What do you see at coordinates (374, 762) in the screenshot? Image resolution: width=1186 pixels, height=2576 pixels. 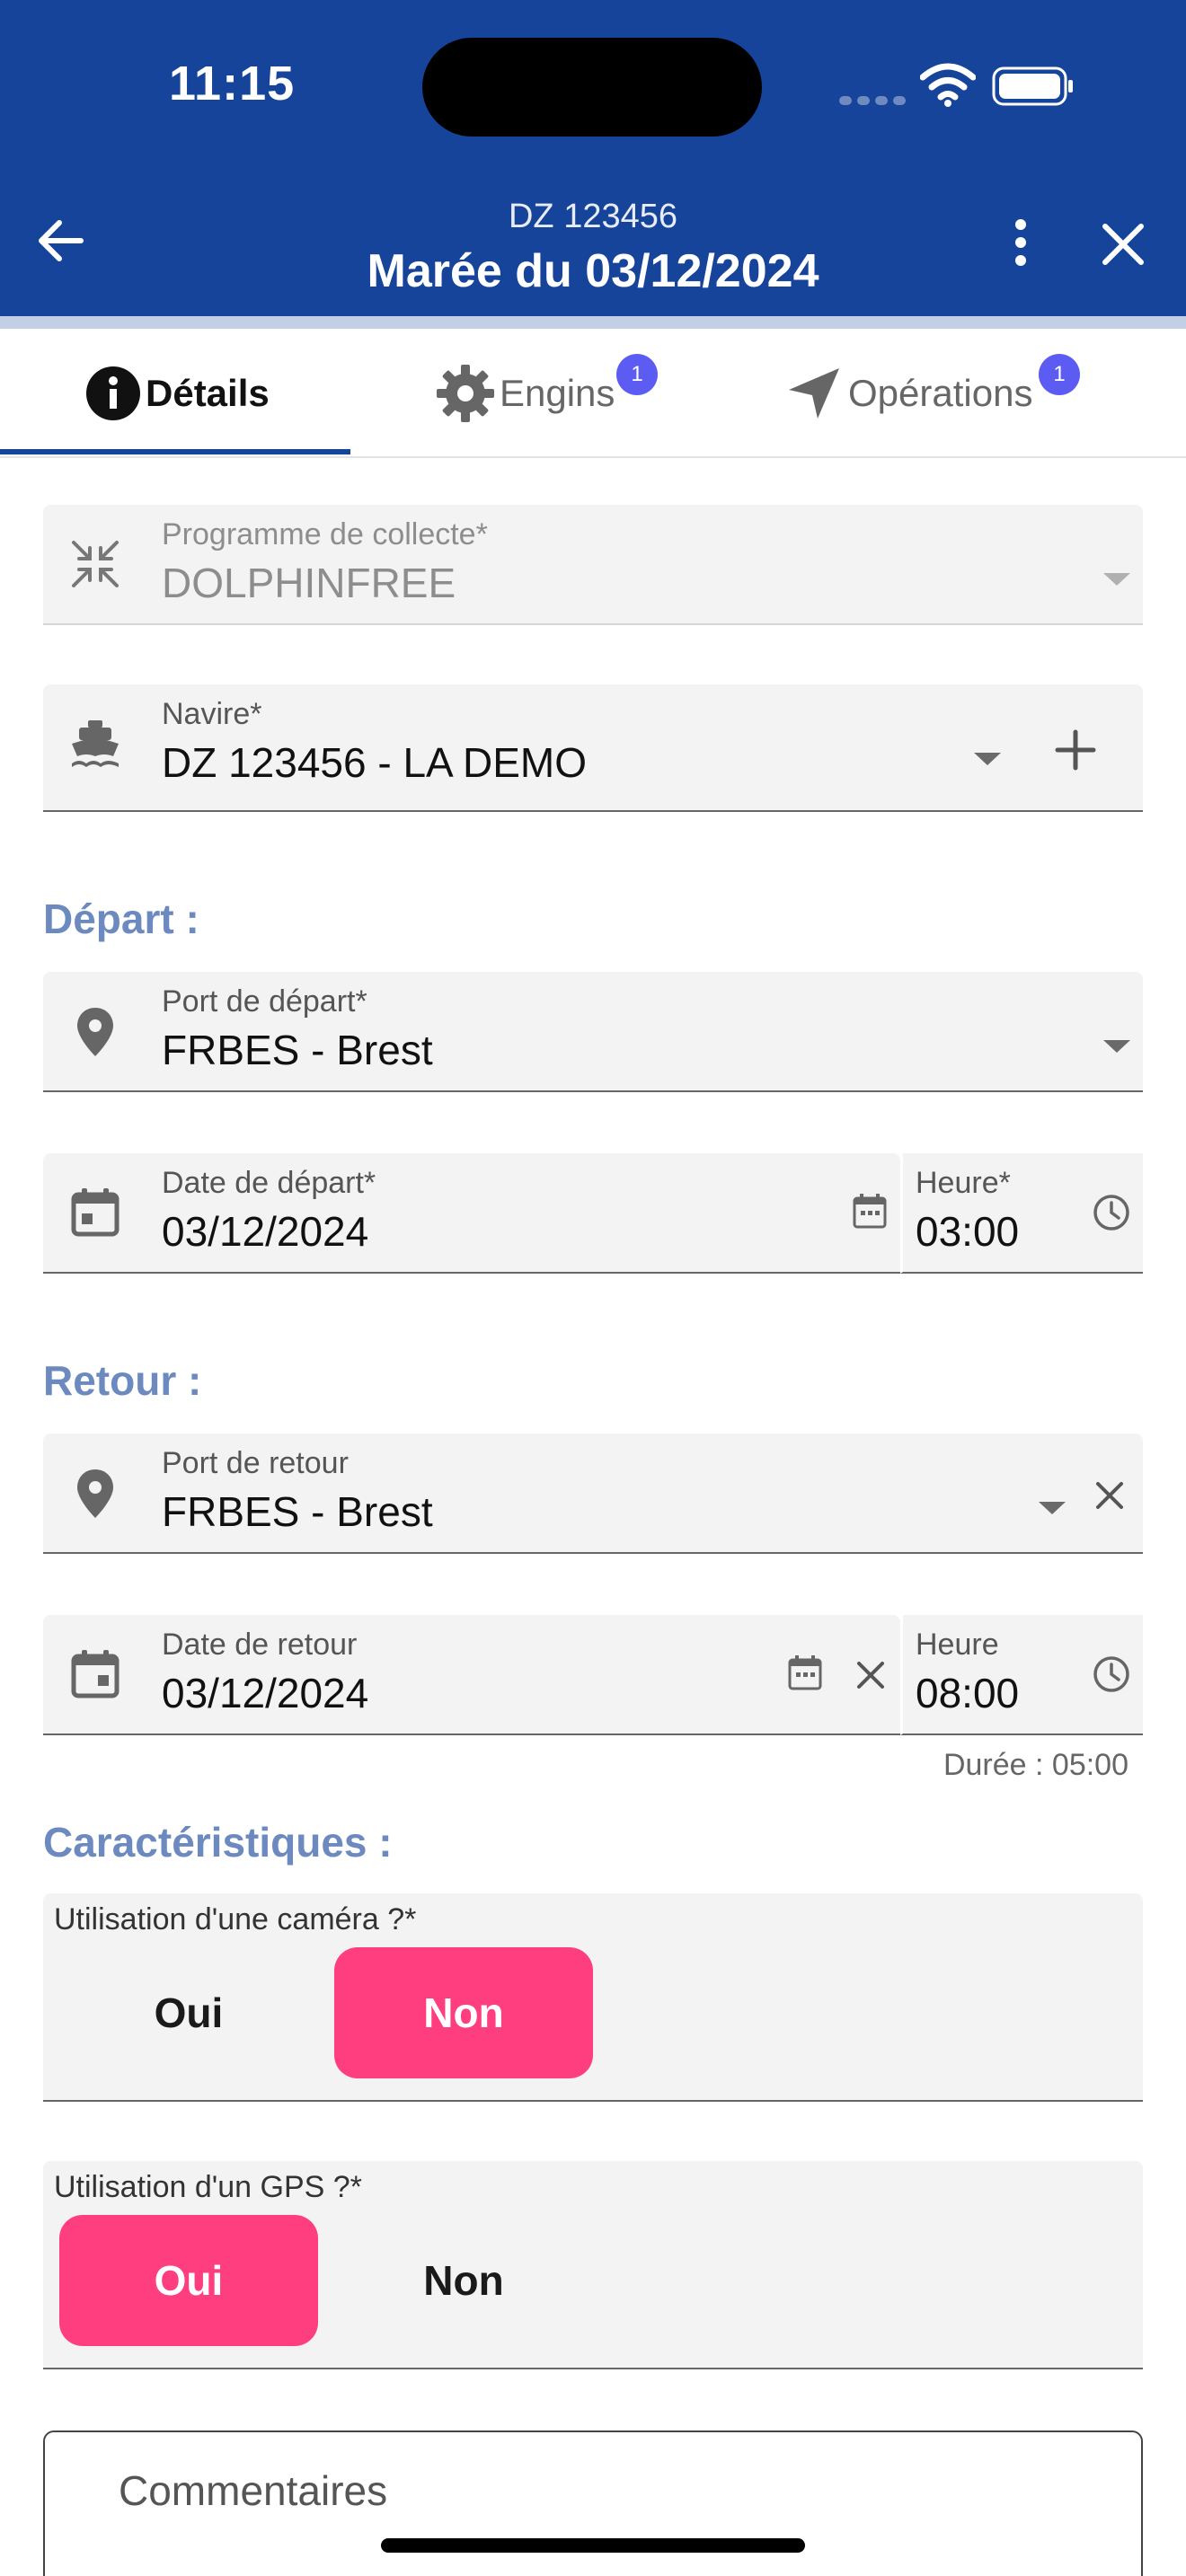 I see `navire-value: DZ 123456 - LA DEMO` at bounding box center [374, 762].